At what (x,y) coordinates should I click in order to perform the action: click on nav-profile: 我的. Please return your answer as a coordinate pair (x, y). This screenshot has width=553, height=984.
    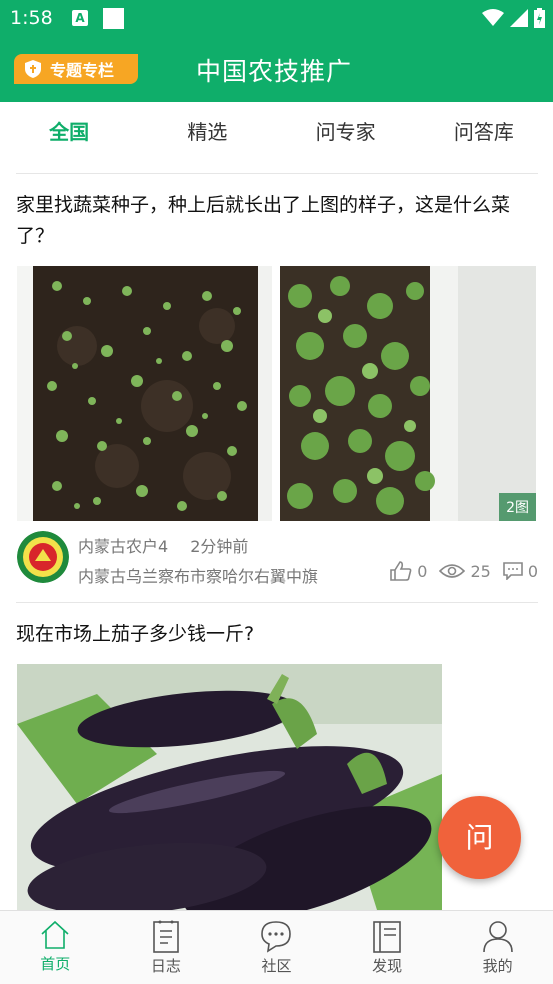
    Looking at the image, I should click on (497, 947).